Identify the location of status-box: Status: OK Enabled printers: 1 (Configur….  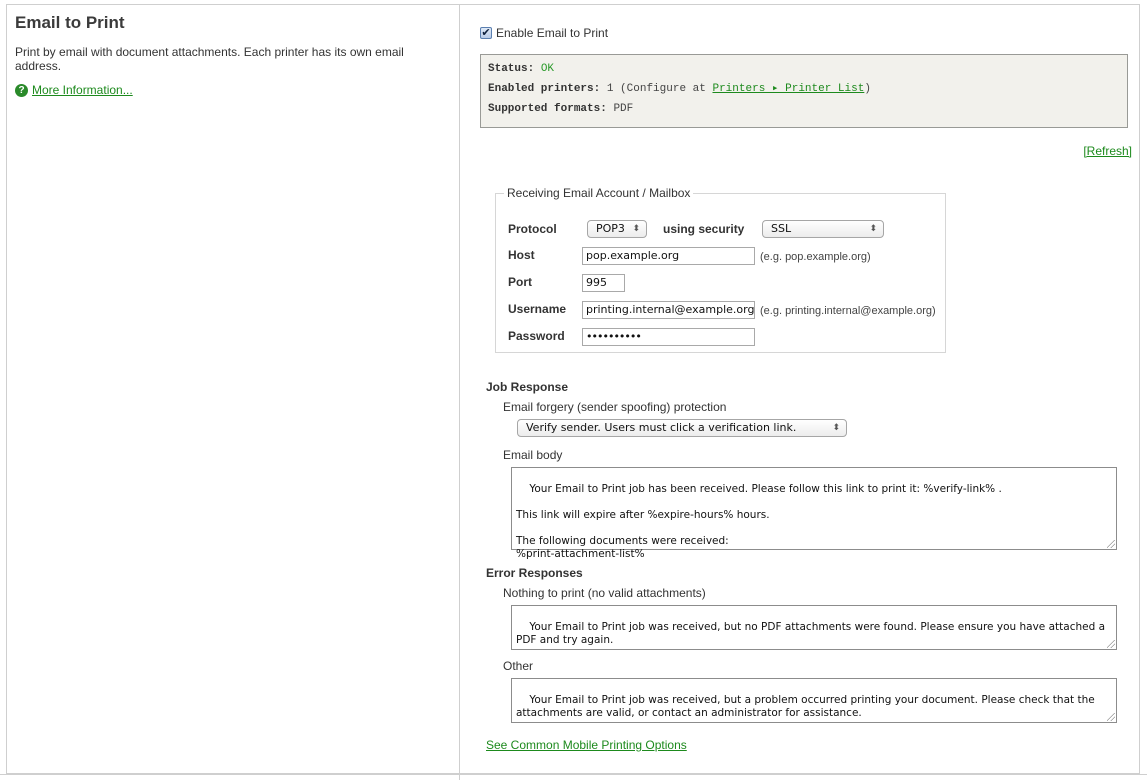
(804, 91).